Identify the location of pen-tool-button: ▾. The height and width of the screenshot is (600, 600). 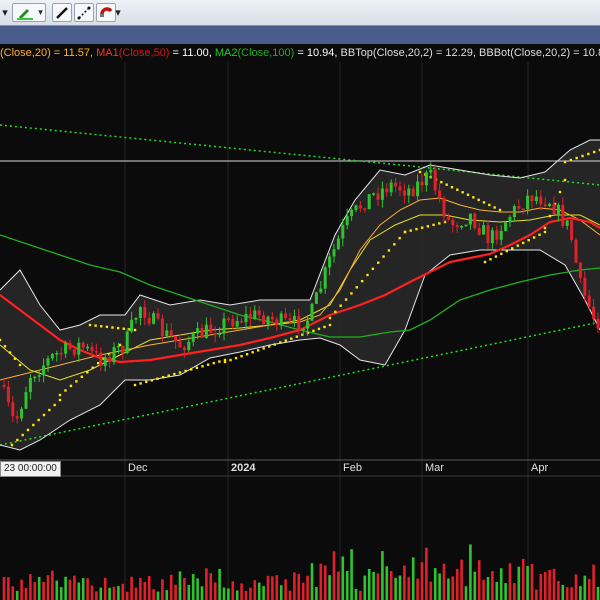
(29, 12).